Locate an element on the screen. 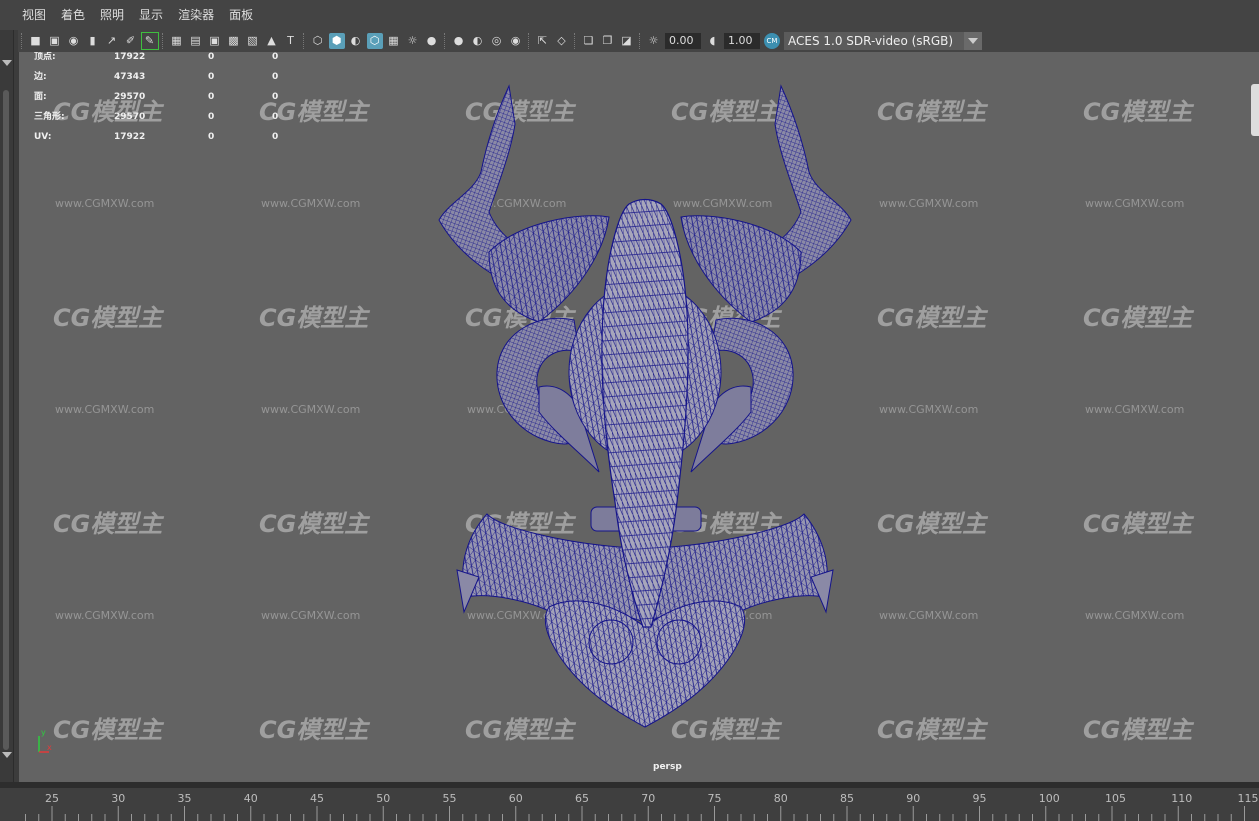  wireframe-on-shaded-icon: ⬡ is located at coordinates (374, 41).